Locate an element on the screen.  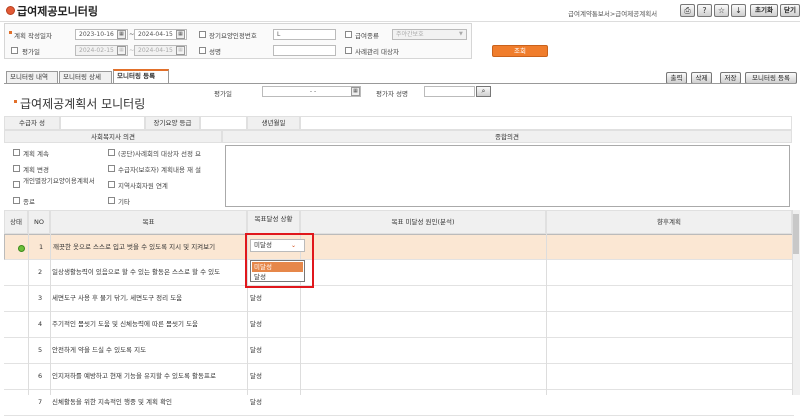
option-label: 종료 is located at coordinates (29, 202).